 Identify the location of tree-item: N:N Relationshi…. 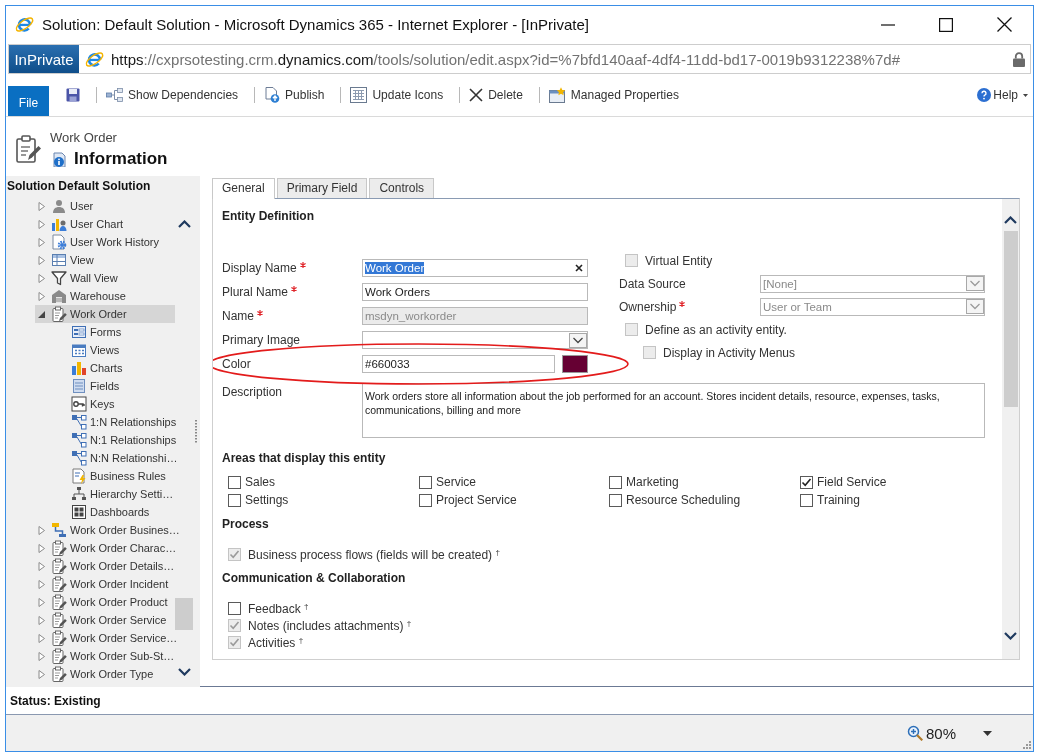
(105, 458).